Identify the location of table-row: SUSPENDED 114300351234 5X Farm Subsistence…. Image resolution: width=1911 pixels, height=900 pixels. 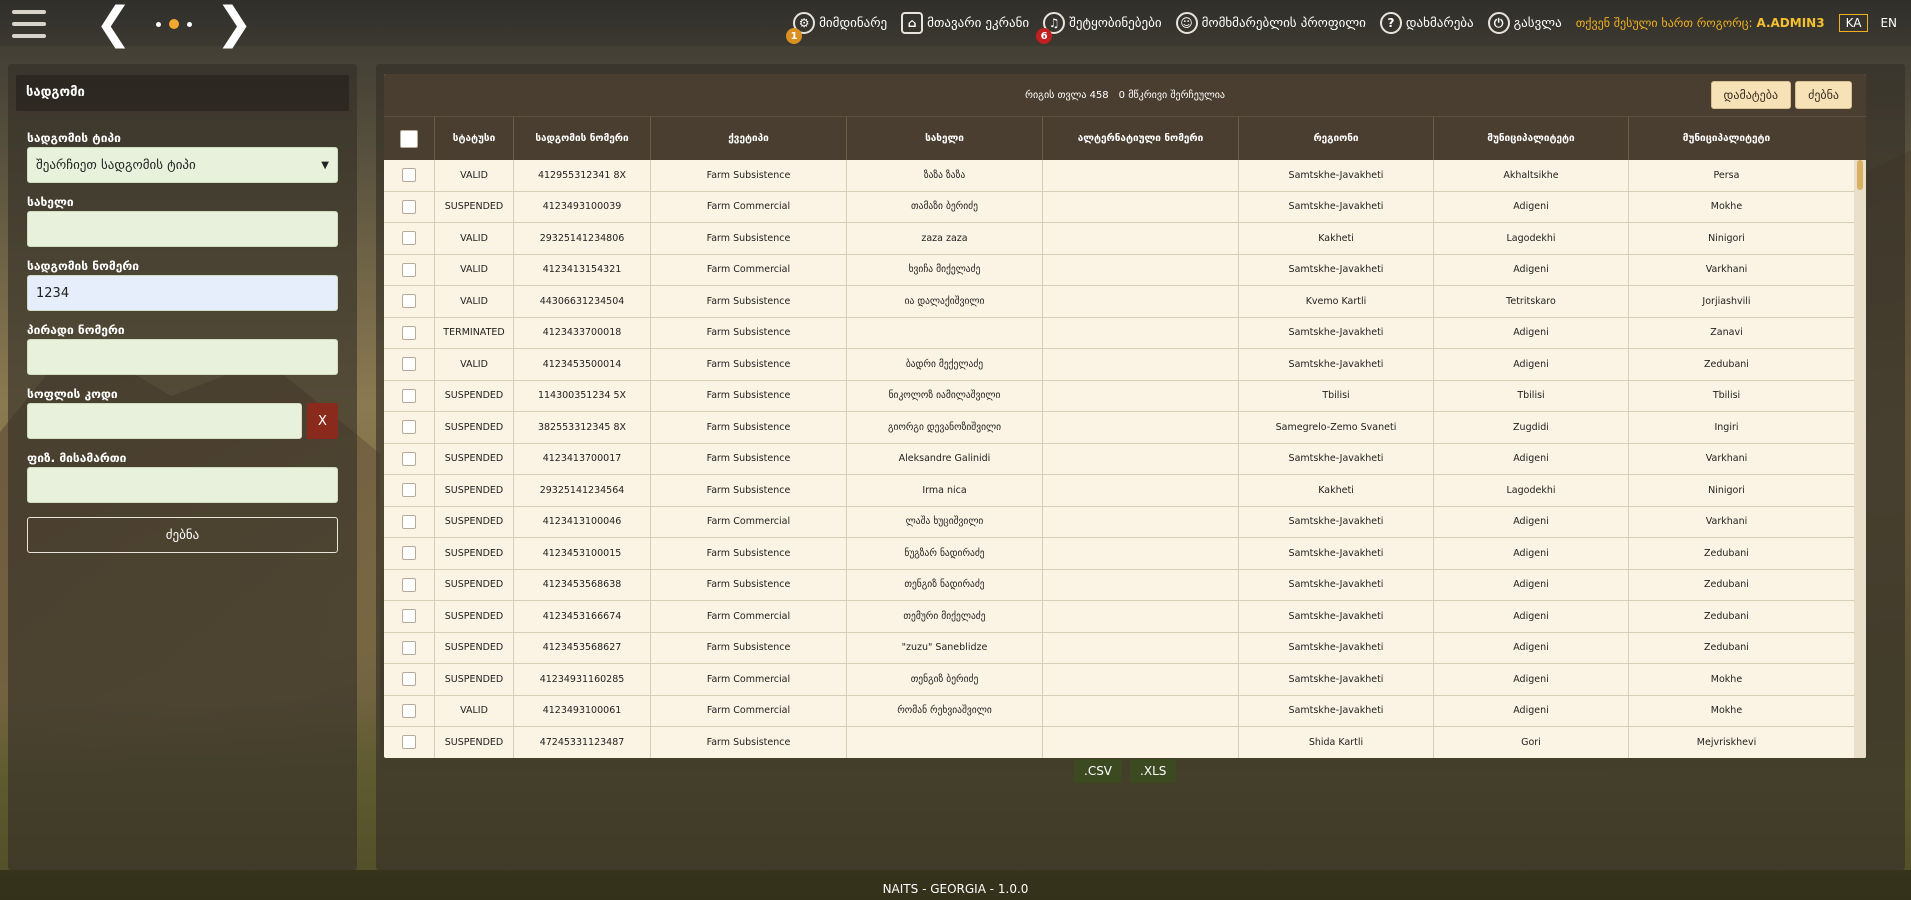
(1125, 396).